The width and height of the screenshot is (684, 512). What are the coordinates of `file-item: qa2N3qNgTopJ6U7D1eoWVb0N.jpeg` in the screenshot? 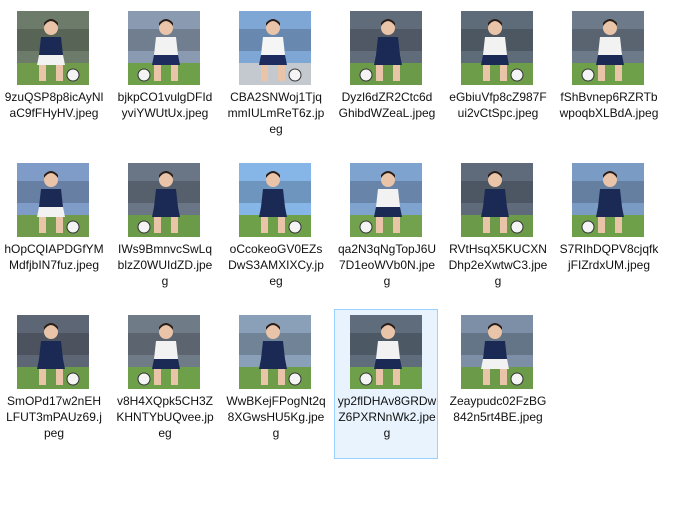 It's located at (386, 232).